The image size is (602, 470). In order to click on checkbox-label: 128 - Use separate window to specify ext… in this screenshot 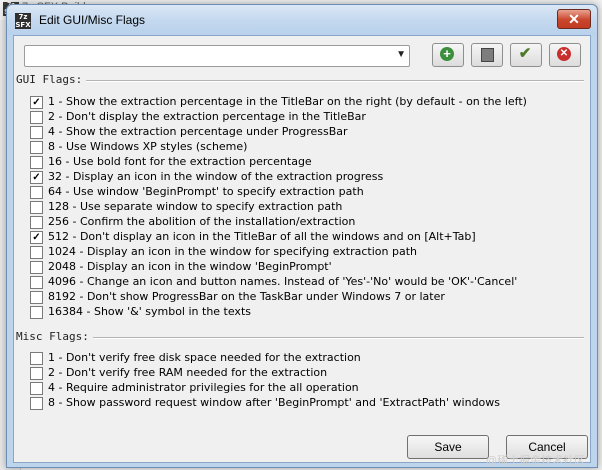, I will do `click(195, 206)`.